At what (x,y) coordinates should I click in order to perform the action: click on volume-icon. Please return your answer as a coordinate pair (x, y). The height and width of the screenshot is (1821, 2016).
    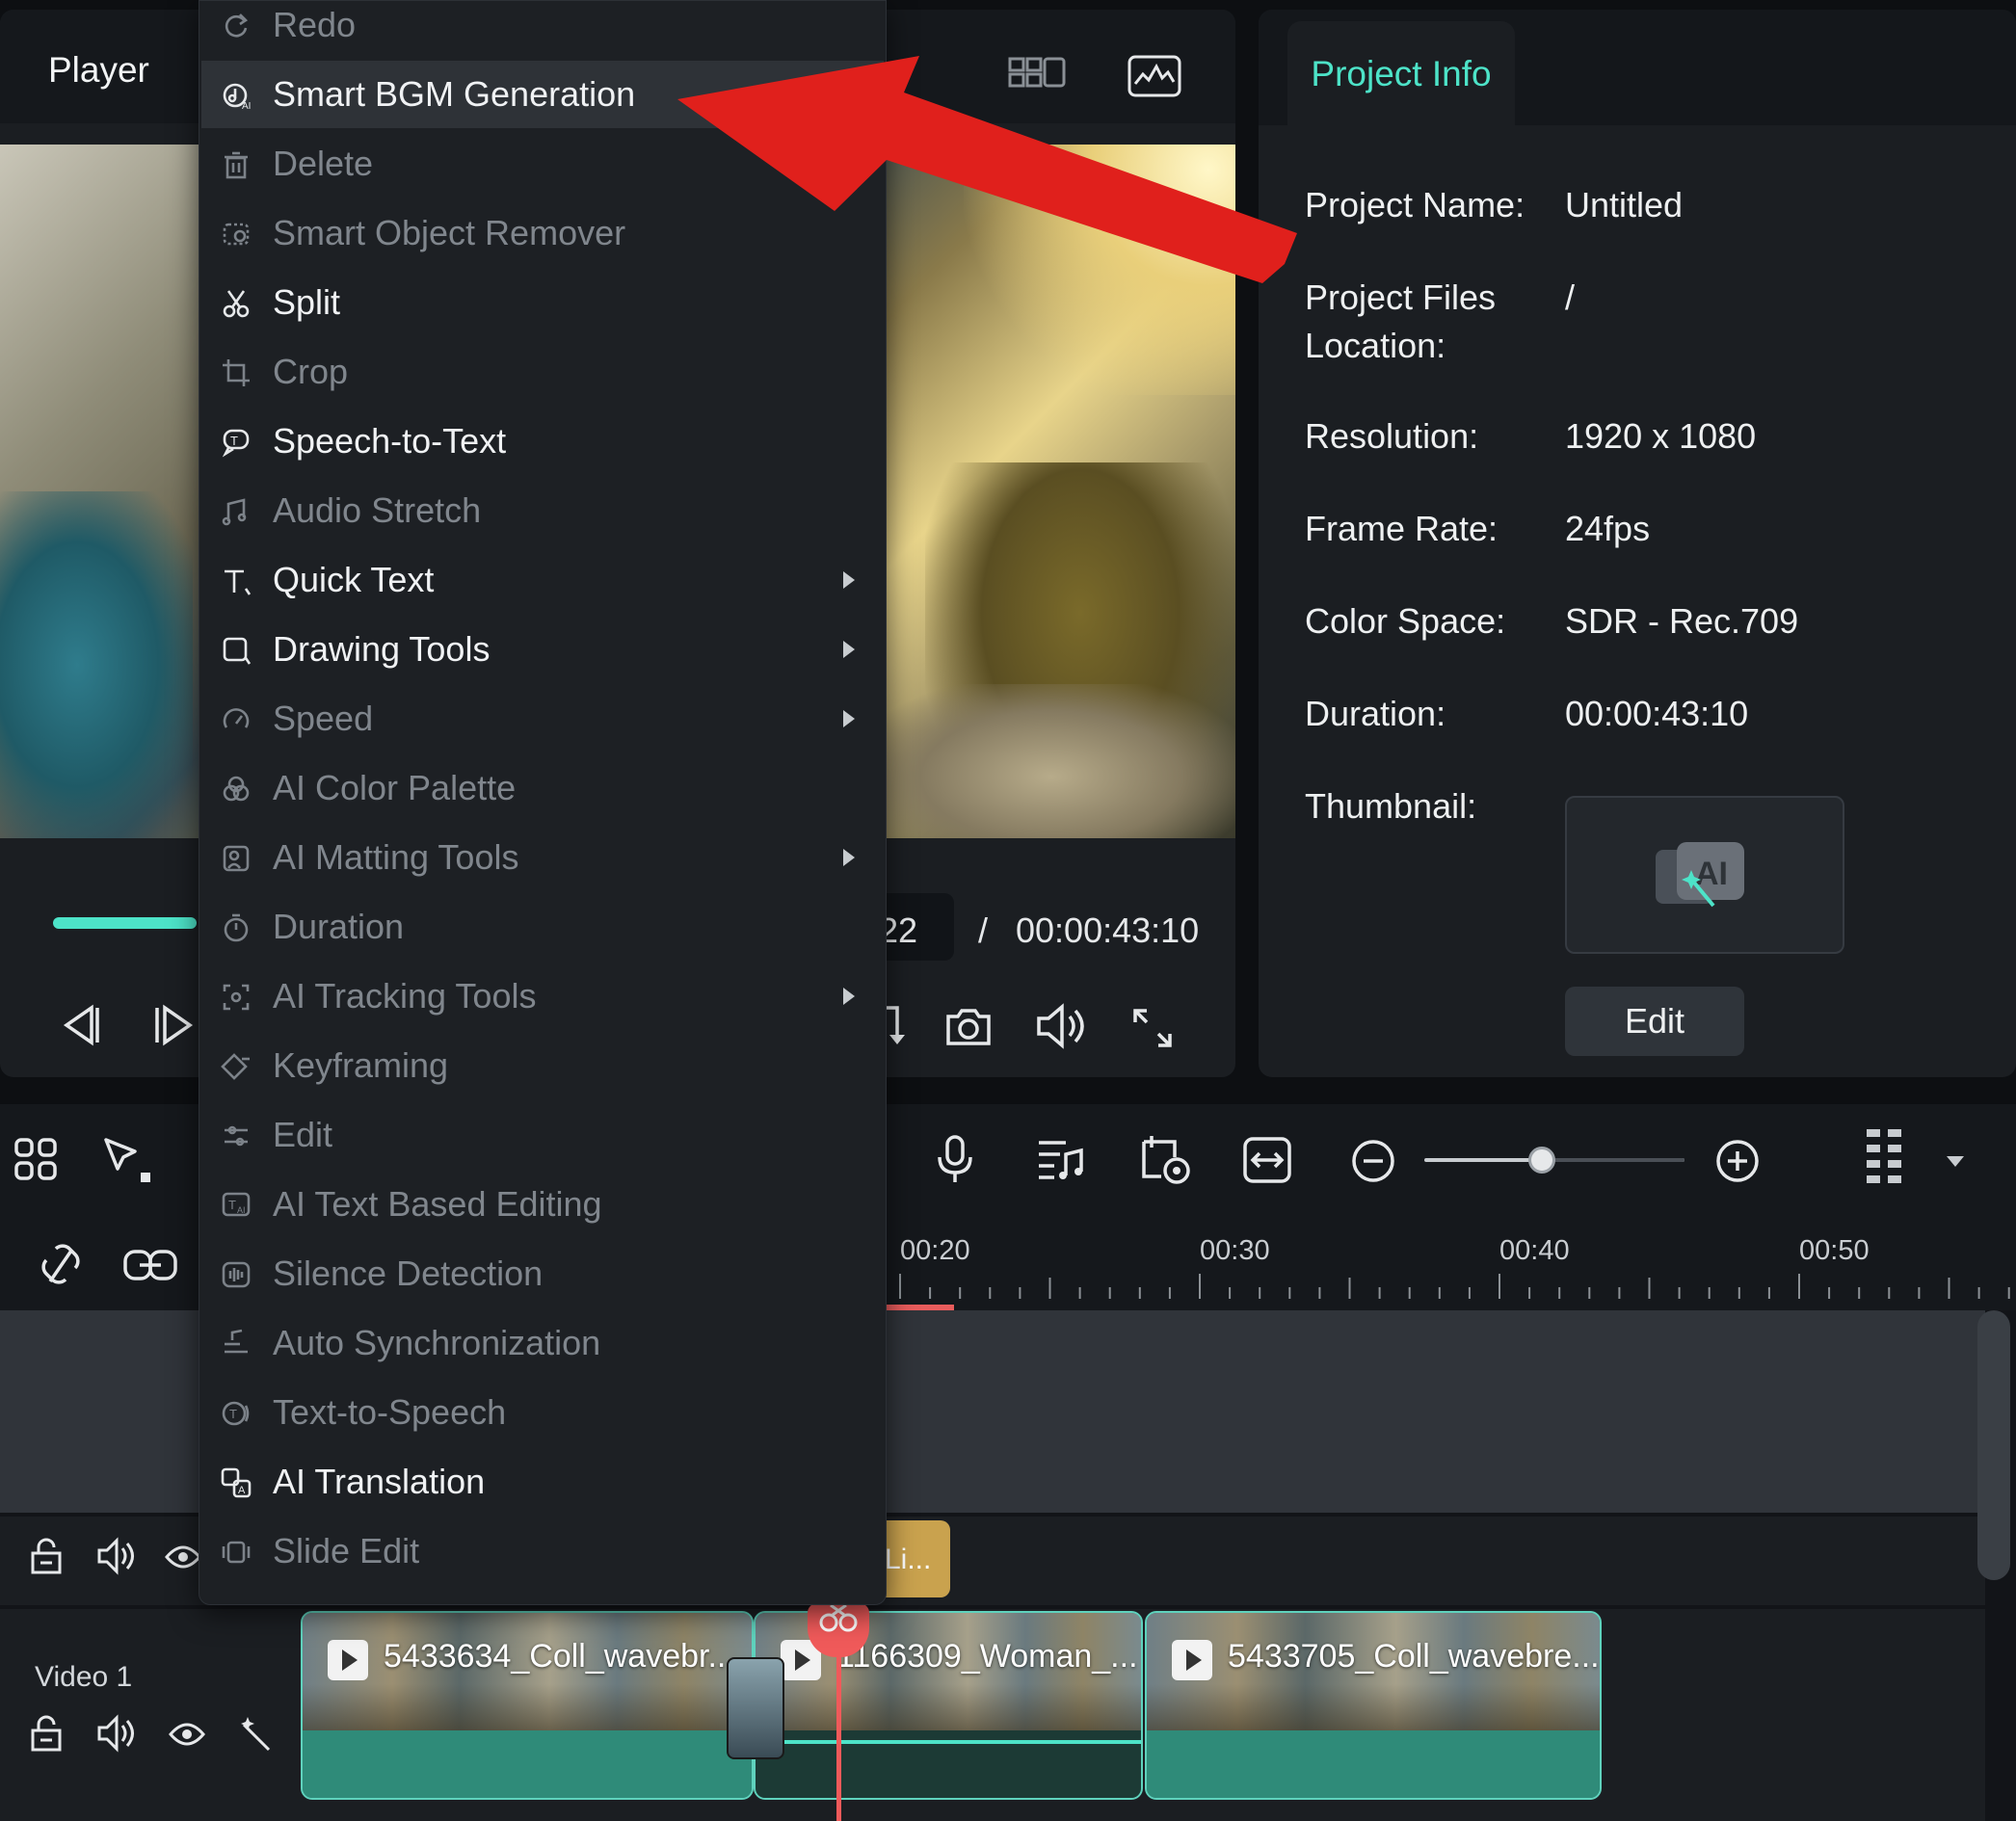
    Looking at the image, I should click on (1061, 1026).